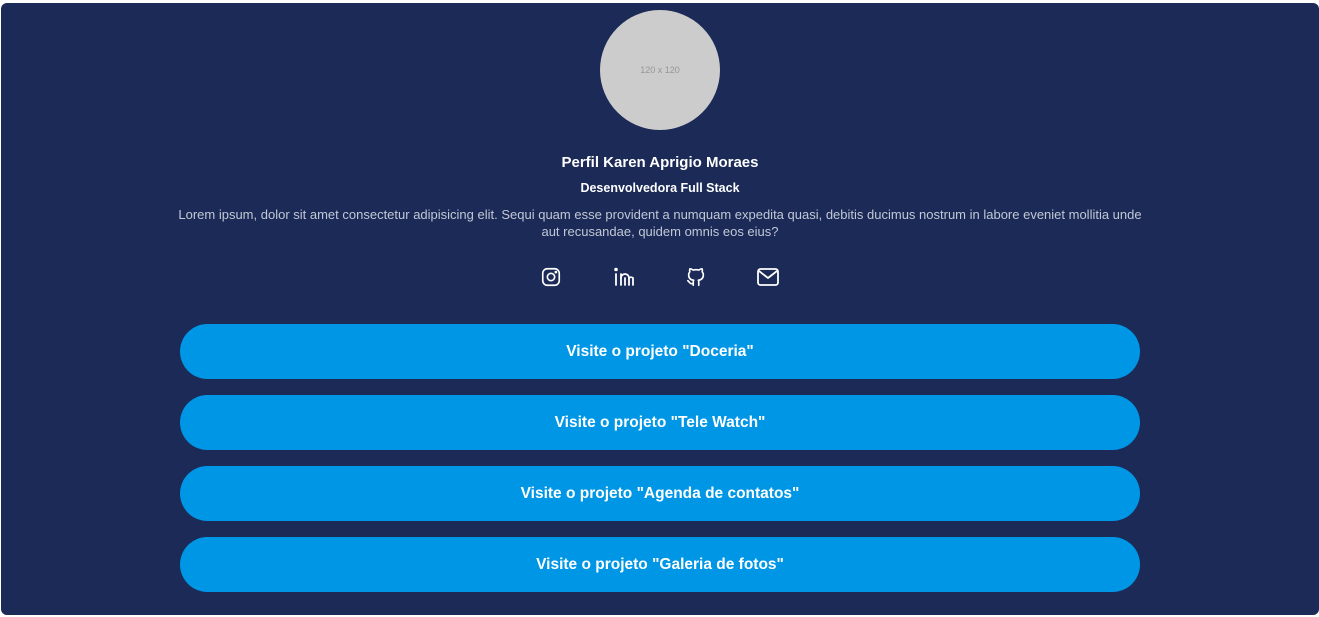 The height and width of the screenshot is (617, 1319). Describe the element at coordinates (660, 493) in the screenshot. I see `project-button-agenda-de-contatos: Visite o projeto "Agenda de contatos"` at that location.